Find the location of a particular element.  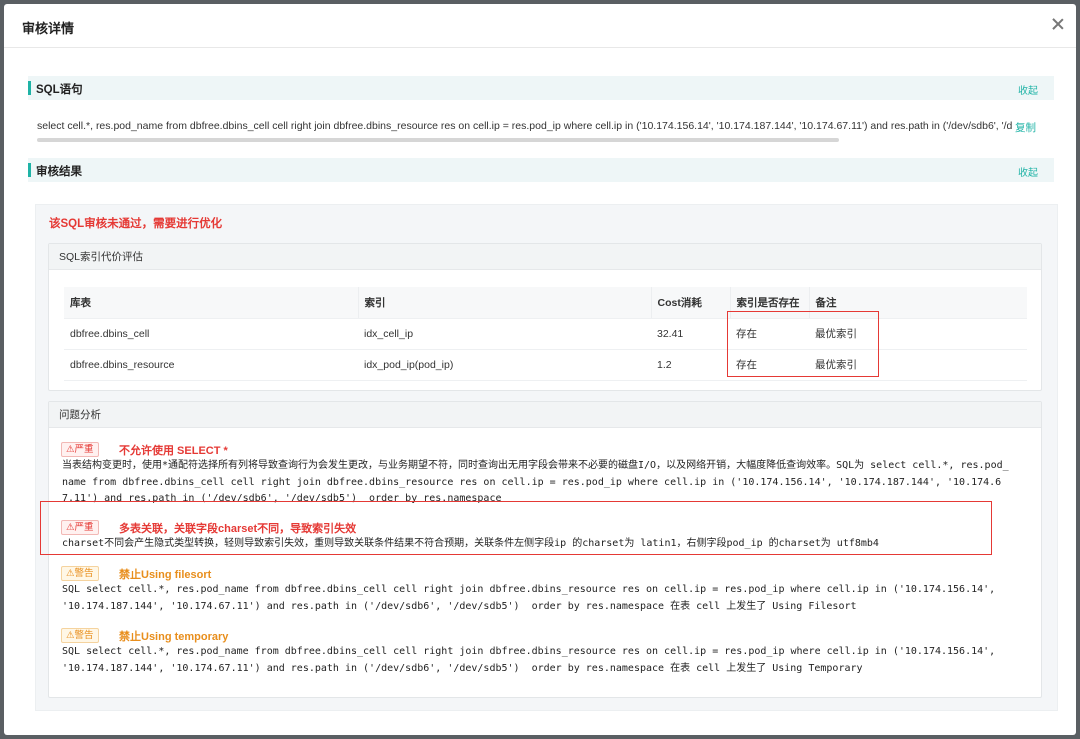

column-header: Cost消耗 is located at coordinates (691, 303).